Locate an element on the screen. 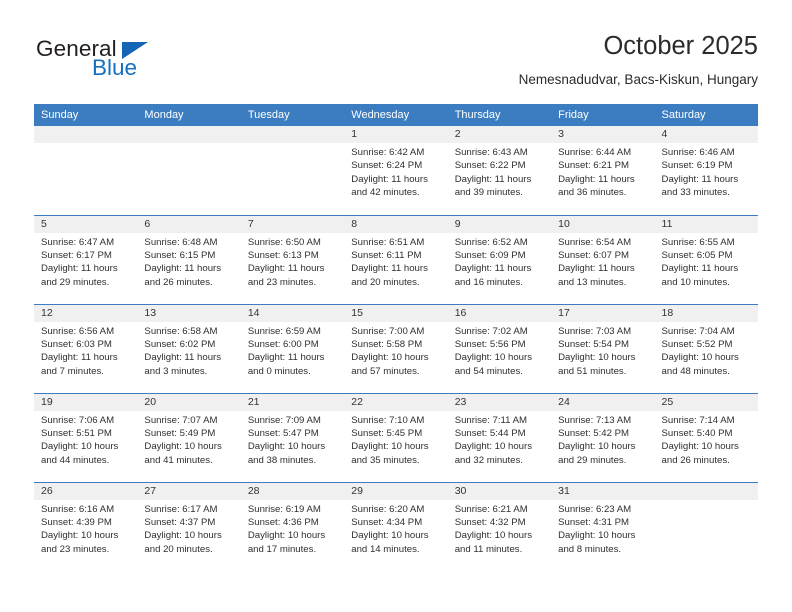 The height and width of the screenshot is (612, 792). sunrise-text: Sunrise: 6:52 AM is located at coordinates (491, 242).